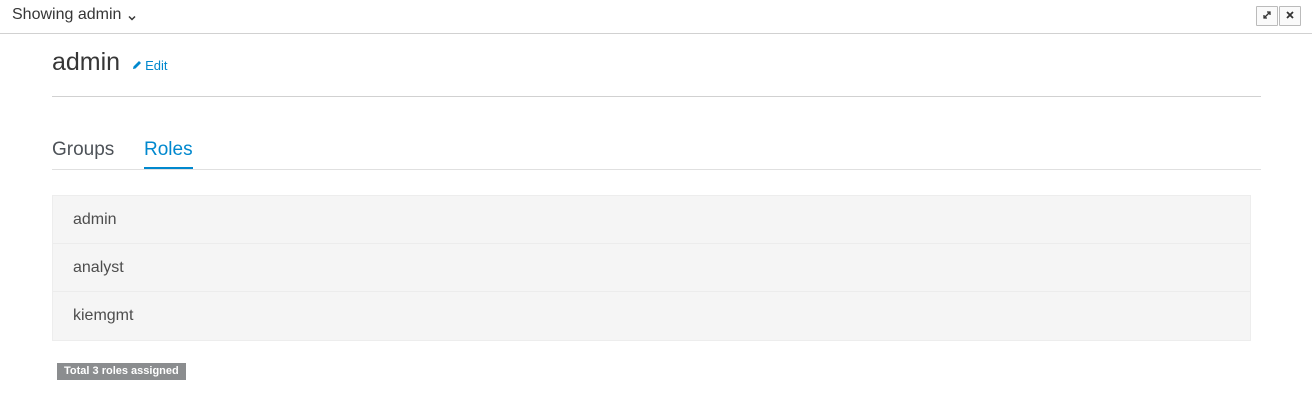 This screenshot has height=407, width=1312. I want to click on window-titlebar: Showing admin, so click(656, 17).